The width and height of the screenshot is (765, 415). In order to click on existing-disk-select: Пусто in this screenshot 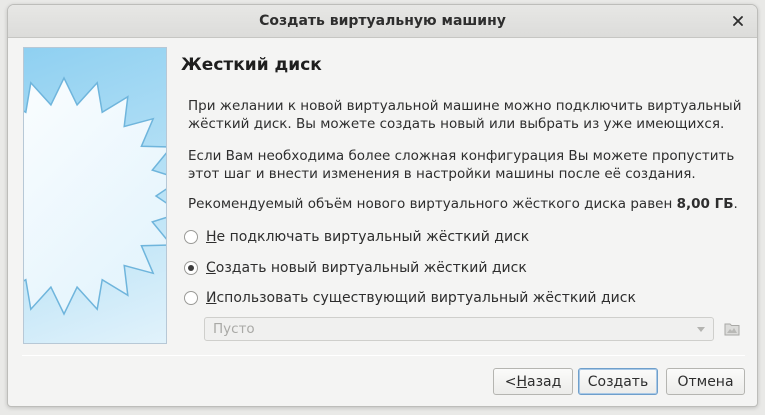, I will do `click(459, 329)`.